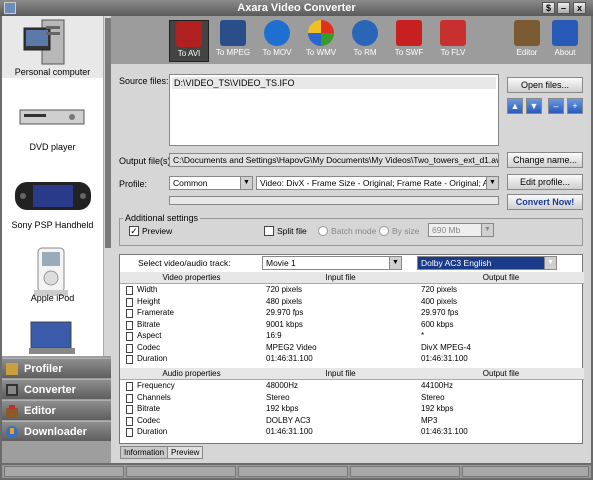 The width and height of the screenshot is (593, 480). Describe the element at coordinates (284, 324) in the screenshot. I see `input-value: 9001 kbps` at that location.